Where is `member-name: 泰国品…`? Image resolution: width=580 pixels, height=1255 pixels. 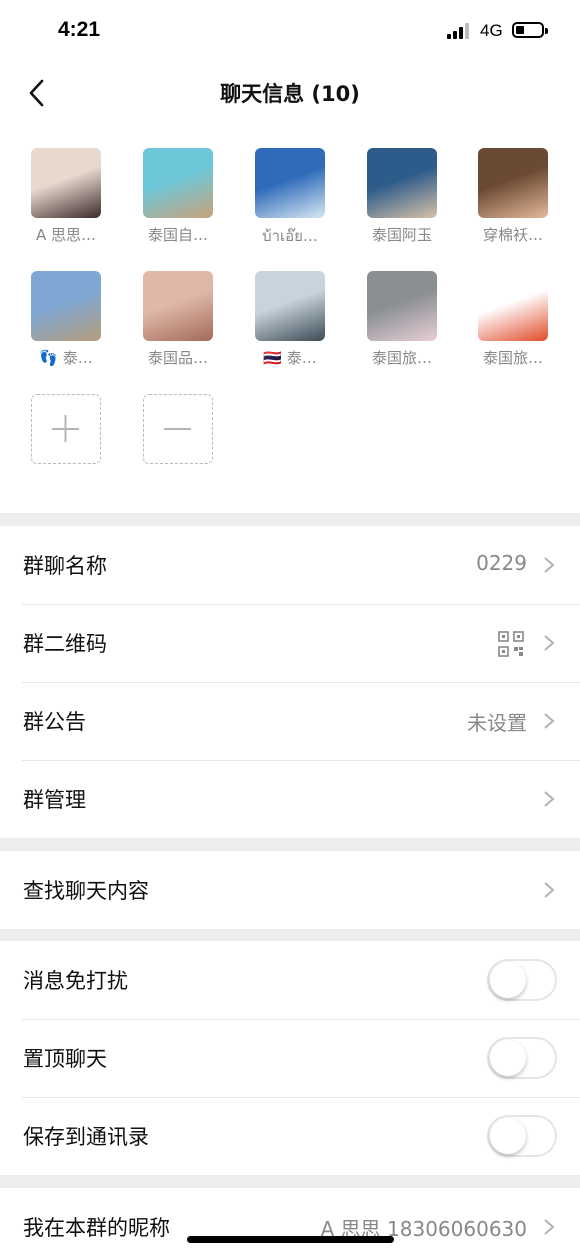
member-name: 泰国品… is located at coordinates (177, 358).